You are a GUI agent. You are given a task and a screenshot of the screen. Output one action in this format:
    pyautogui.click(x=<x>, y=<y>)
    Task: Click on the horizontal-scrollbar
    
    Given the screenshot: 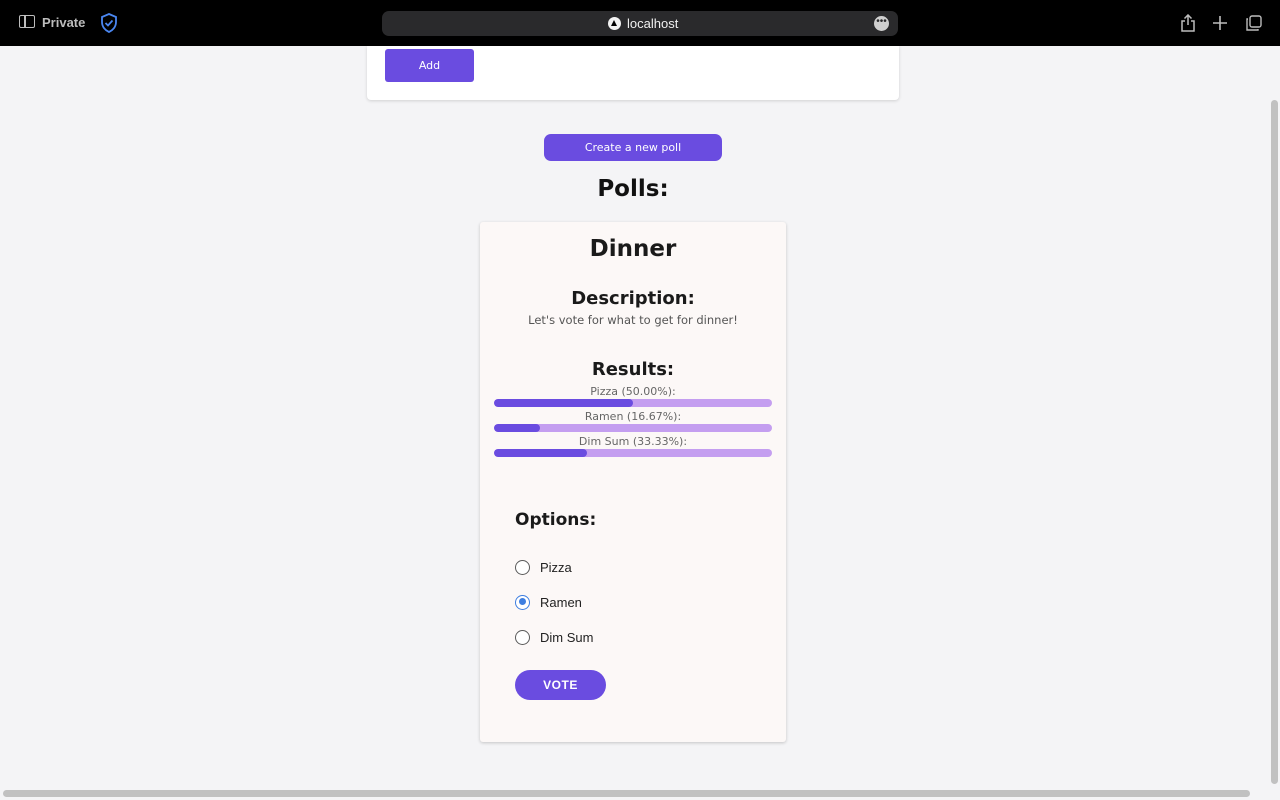 What is the action you would take?
    pyautogui.click(x=626, y=793)
    